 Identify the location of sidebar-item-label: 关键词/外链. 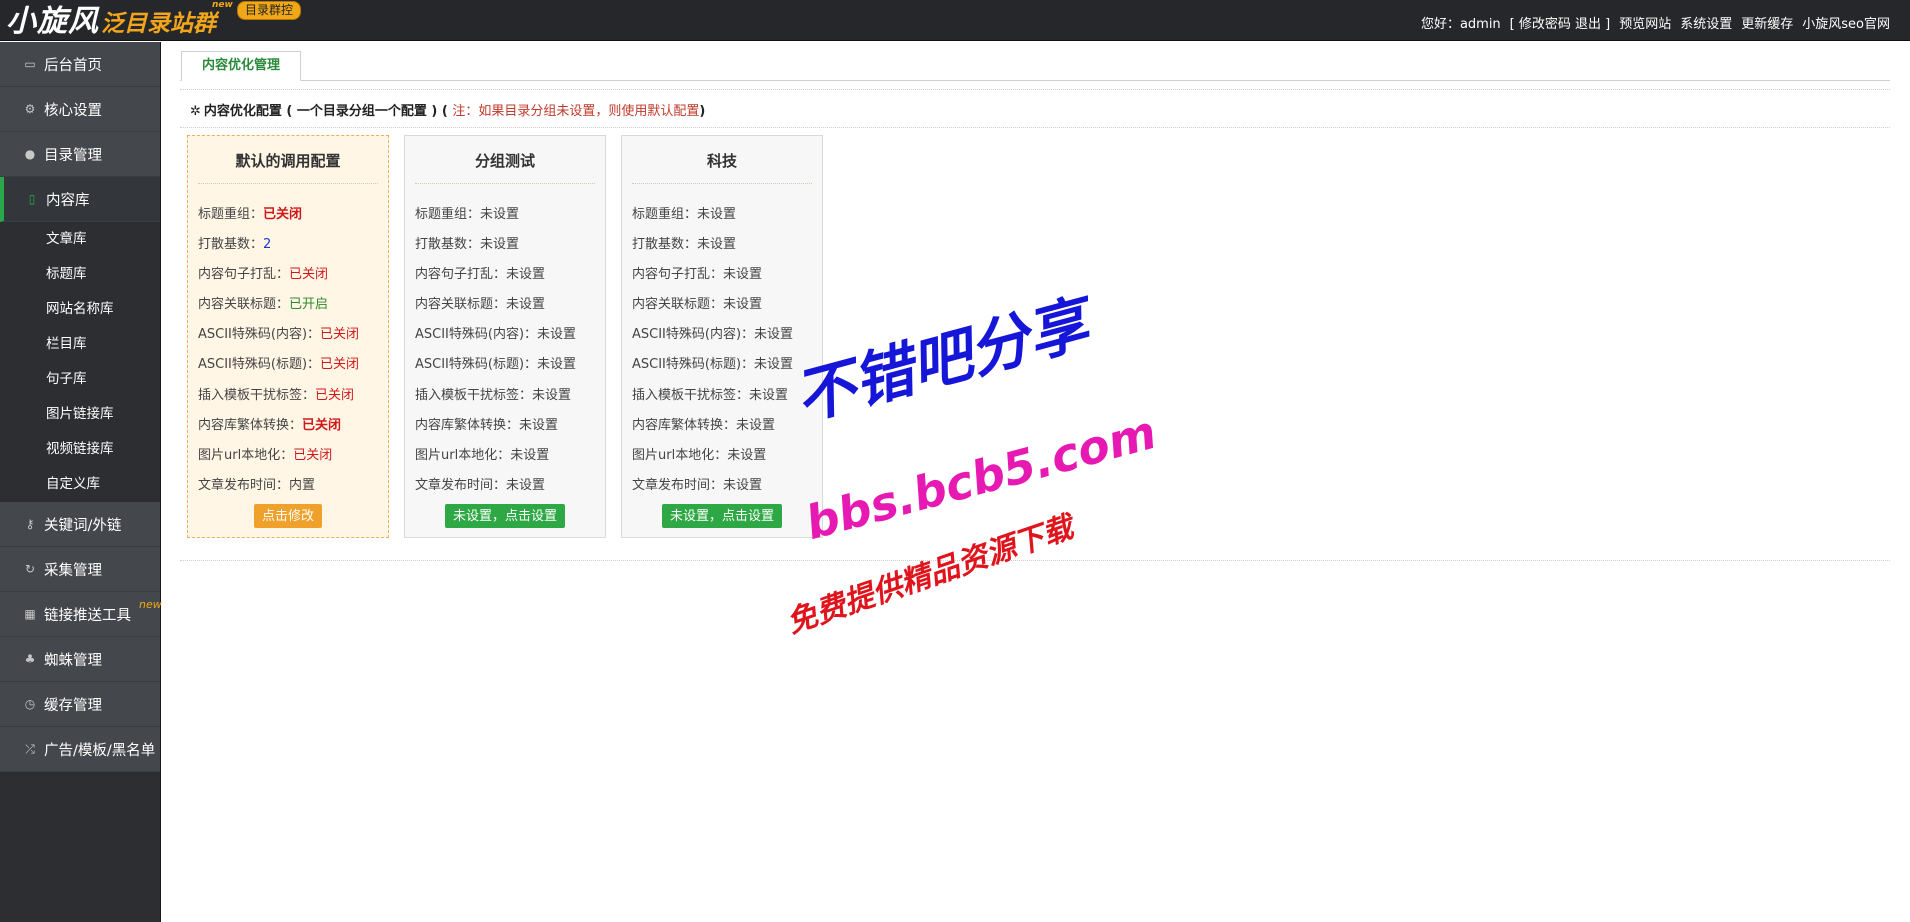
(83, 525).